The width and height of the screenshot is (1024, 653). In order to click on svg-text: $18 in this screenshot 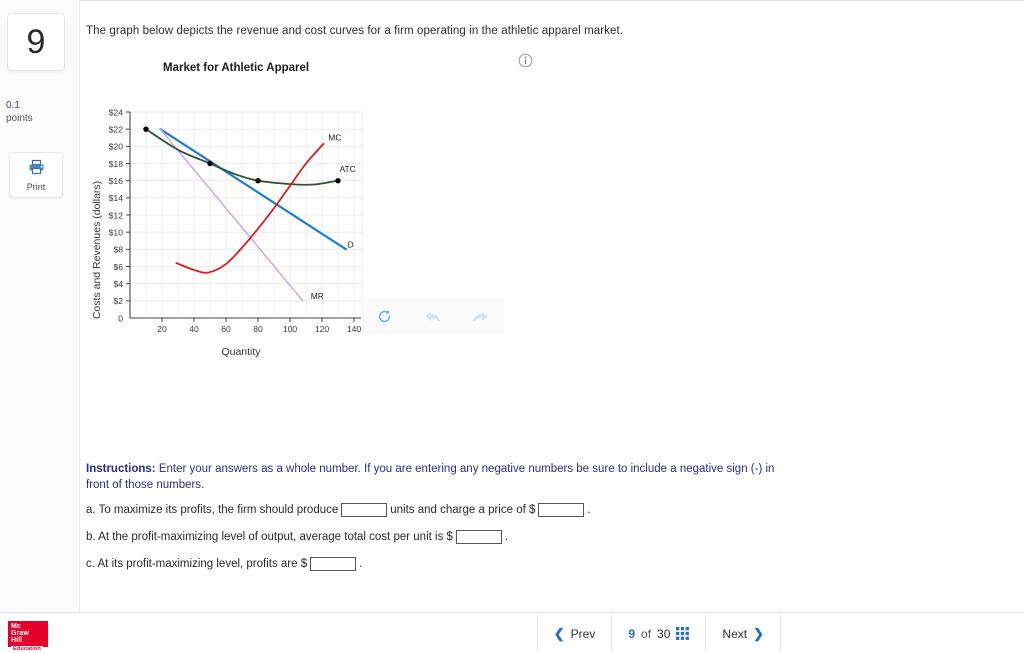, I will do `click(116, 164)`.